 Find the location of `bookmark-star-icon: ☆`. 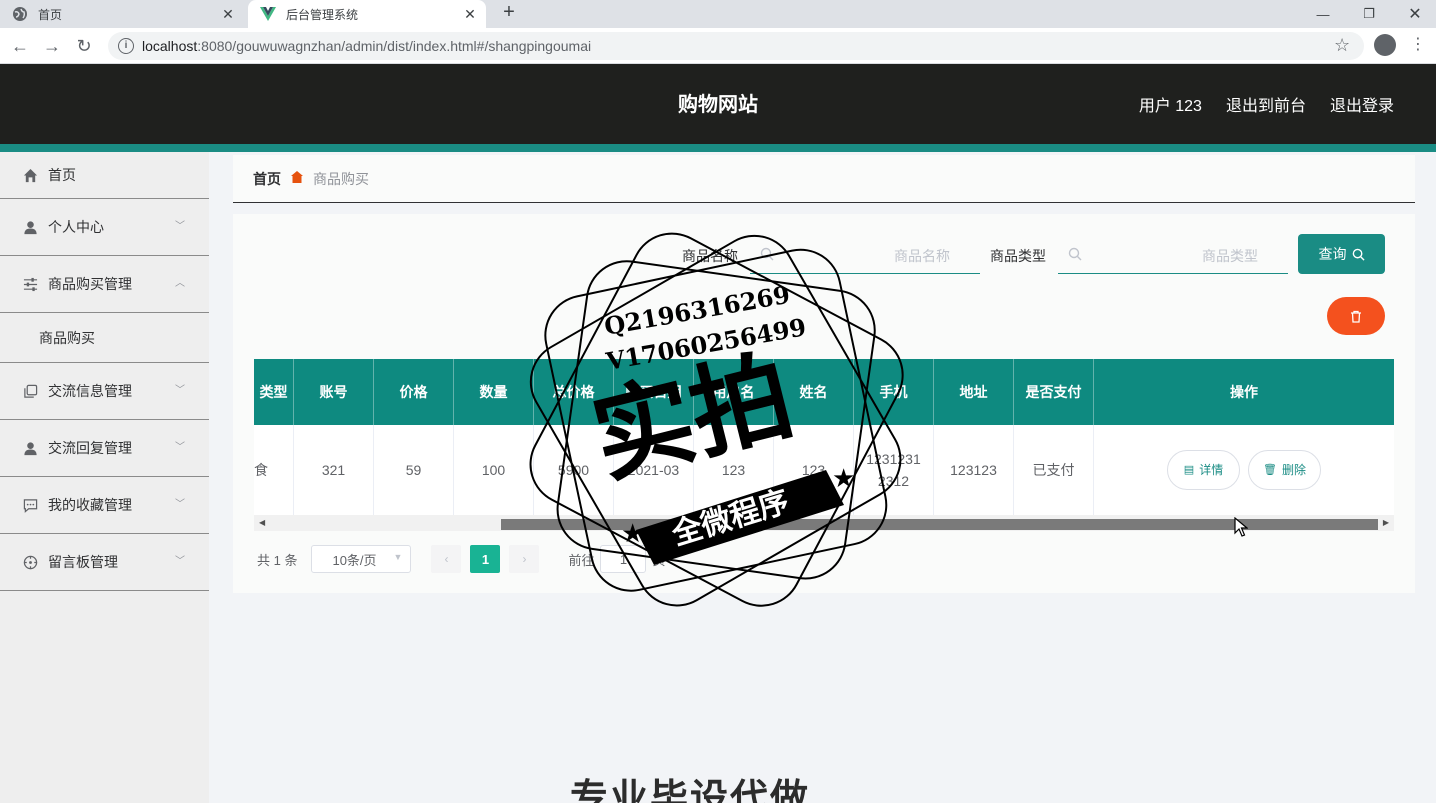

bookmark-star-icon: ☆ is located at coordinates (1342, 45).